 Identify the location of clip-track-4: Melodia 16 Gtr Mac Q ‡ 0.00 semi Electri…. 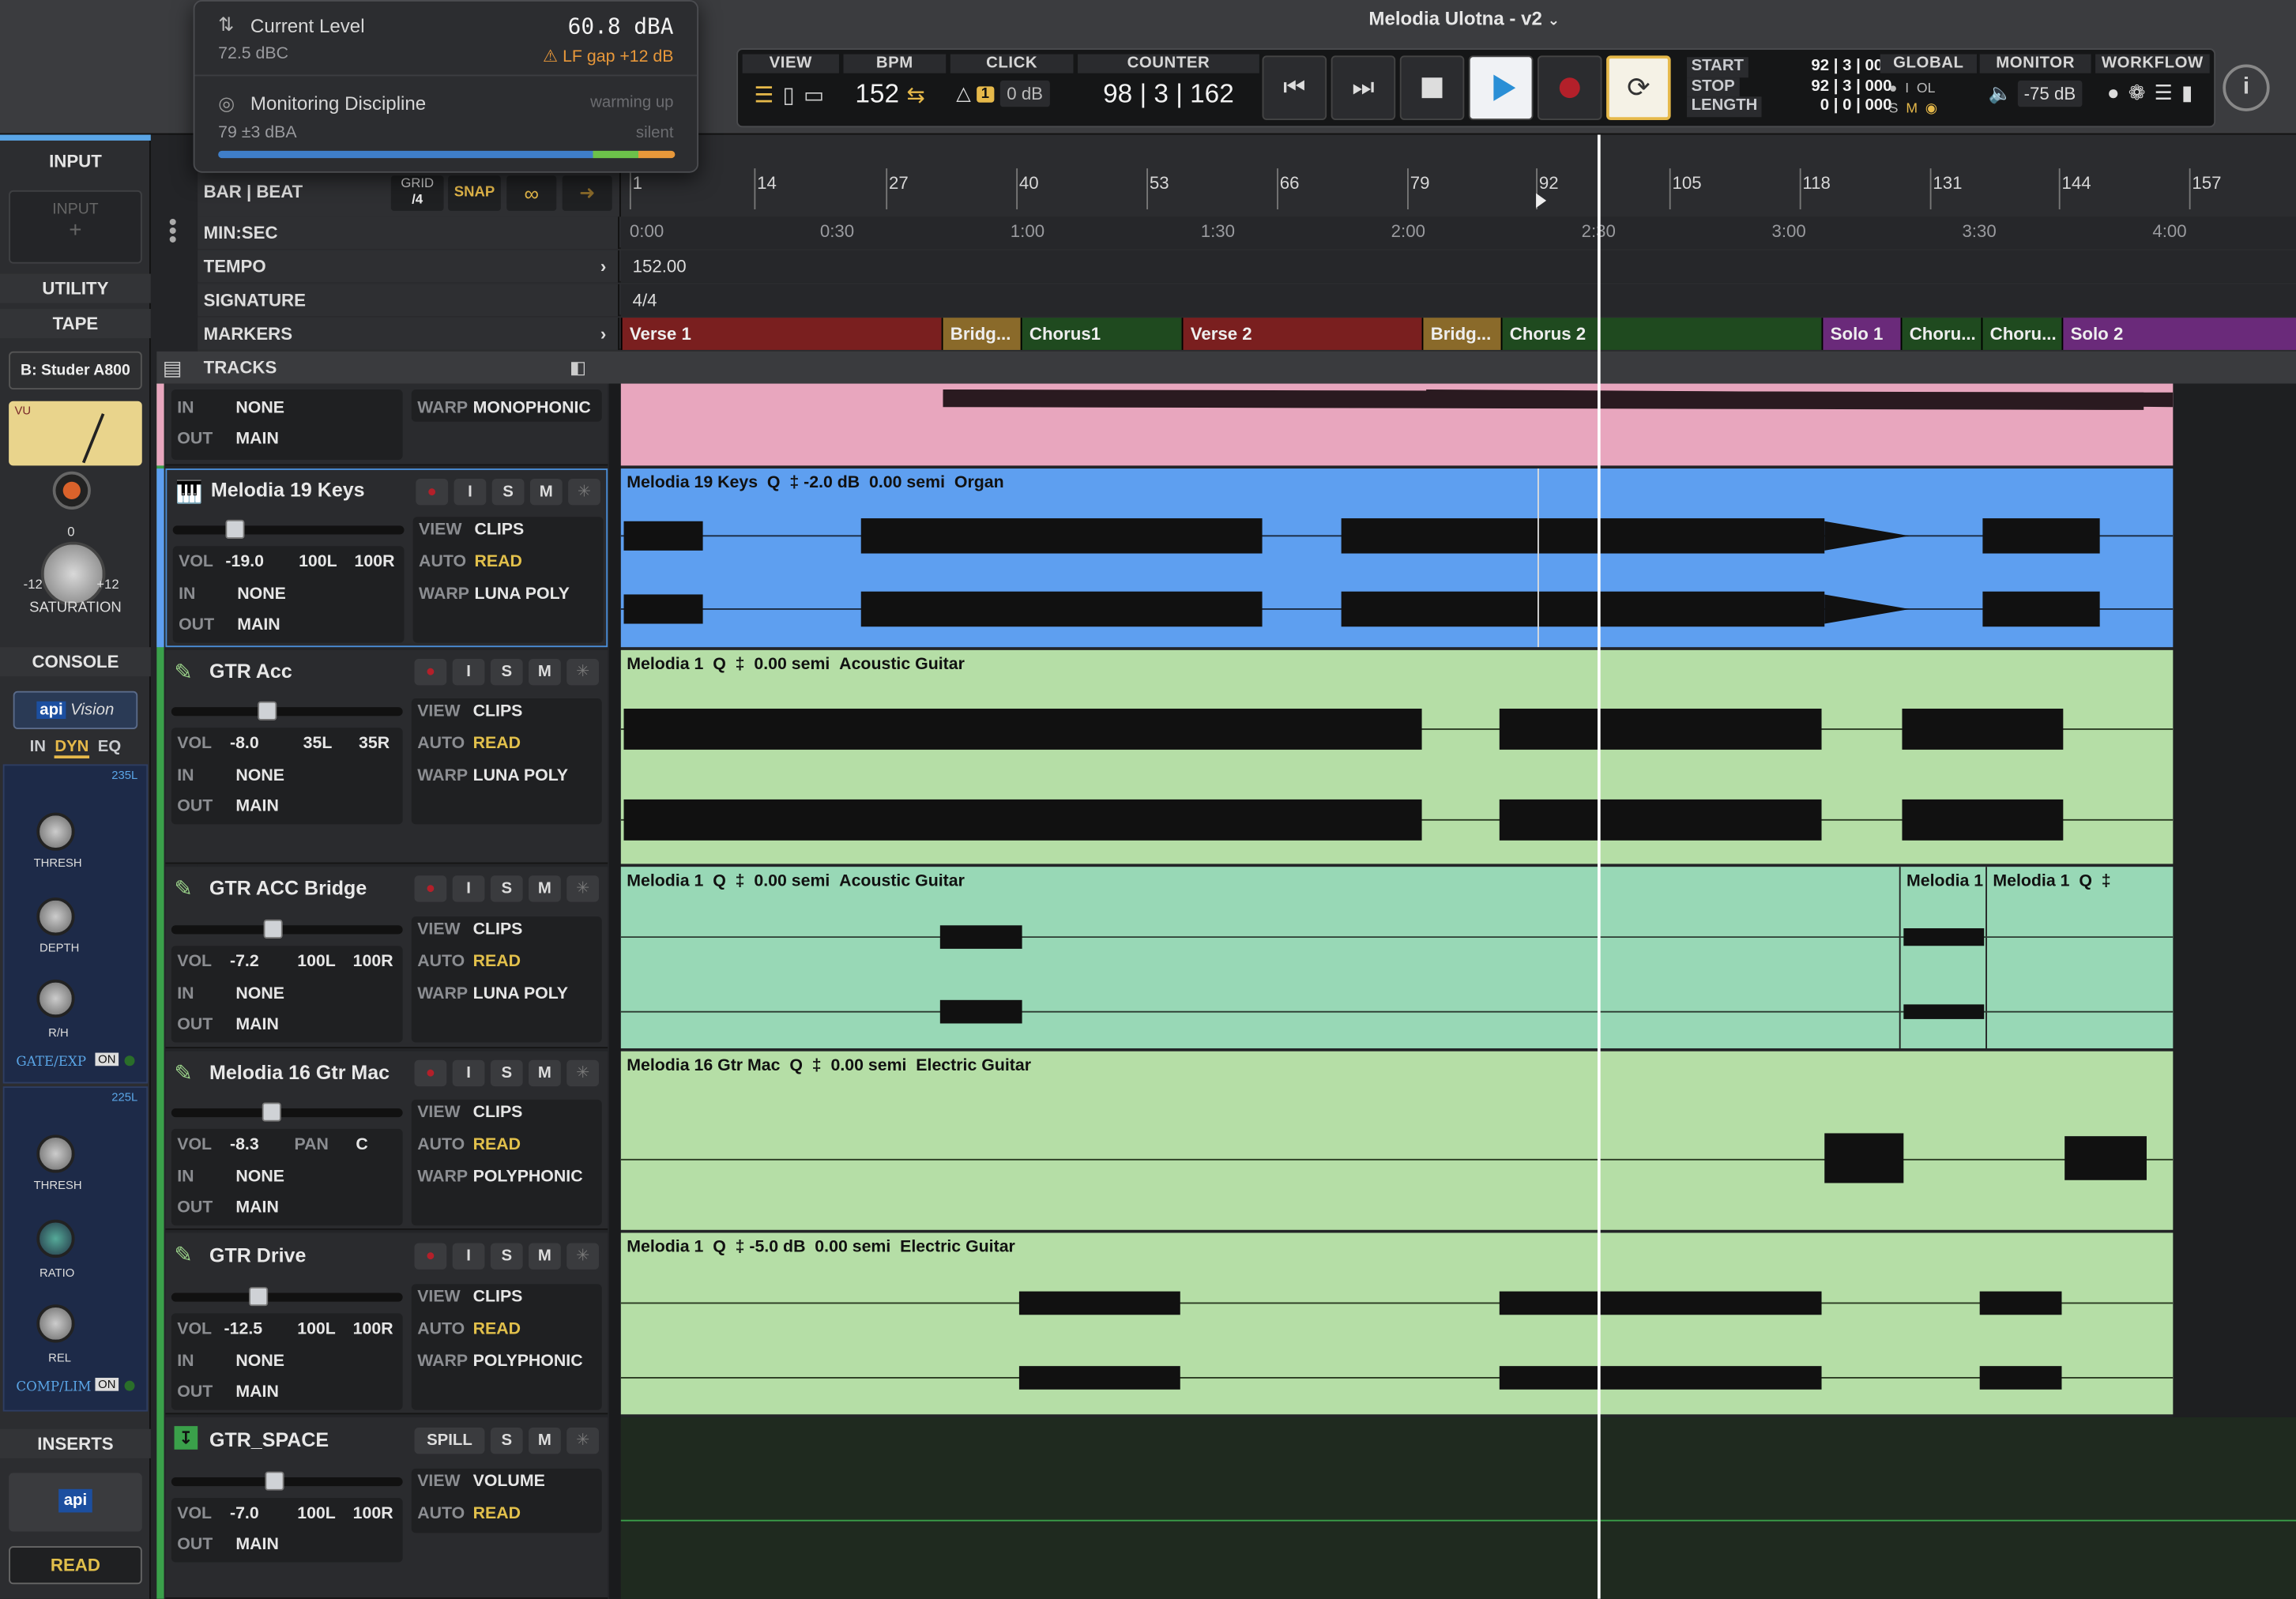
(1397, 1140).